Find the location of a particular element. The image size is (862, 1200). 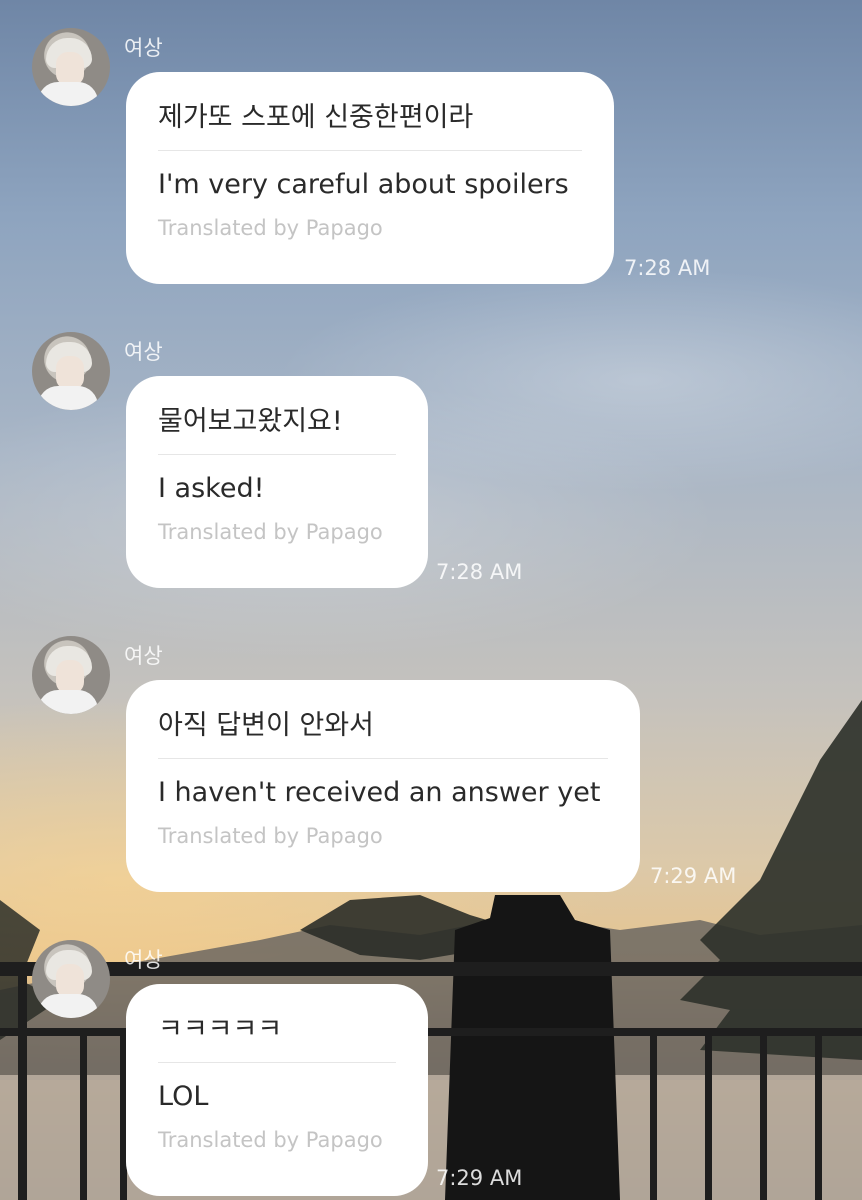

original-text: 제가또 스포에 신중한편이라 is located at coordinates (316, 117).